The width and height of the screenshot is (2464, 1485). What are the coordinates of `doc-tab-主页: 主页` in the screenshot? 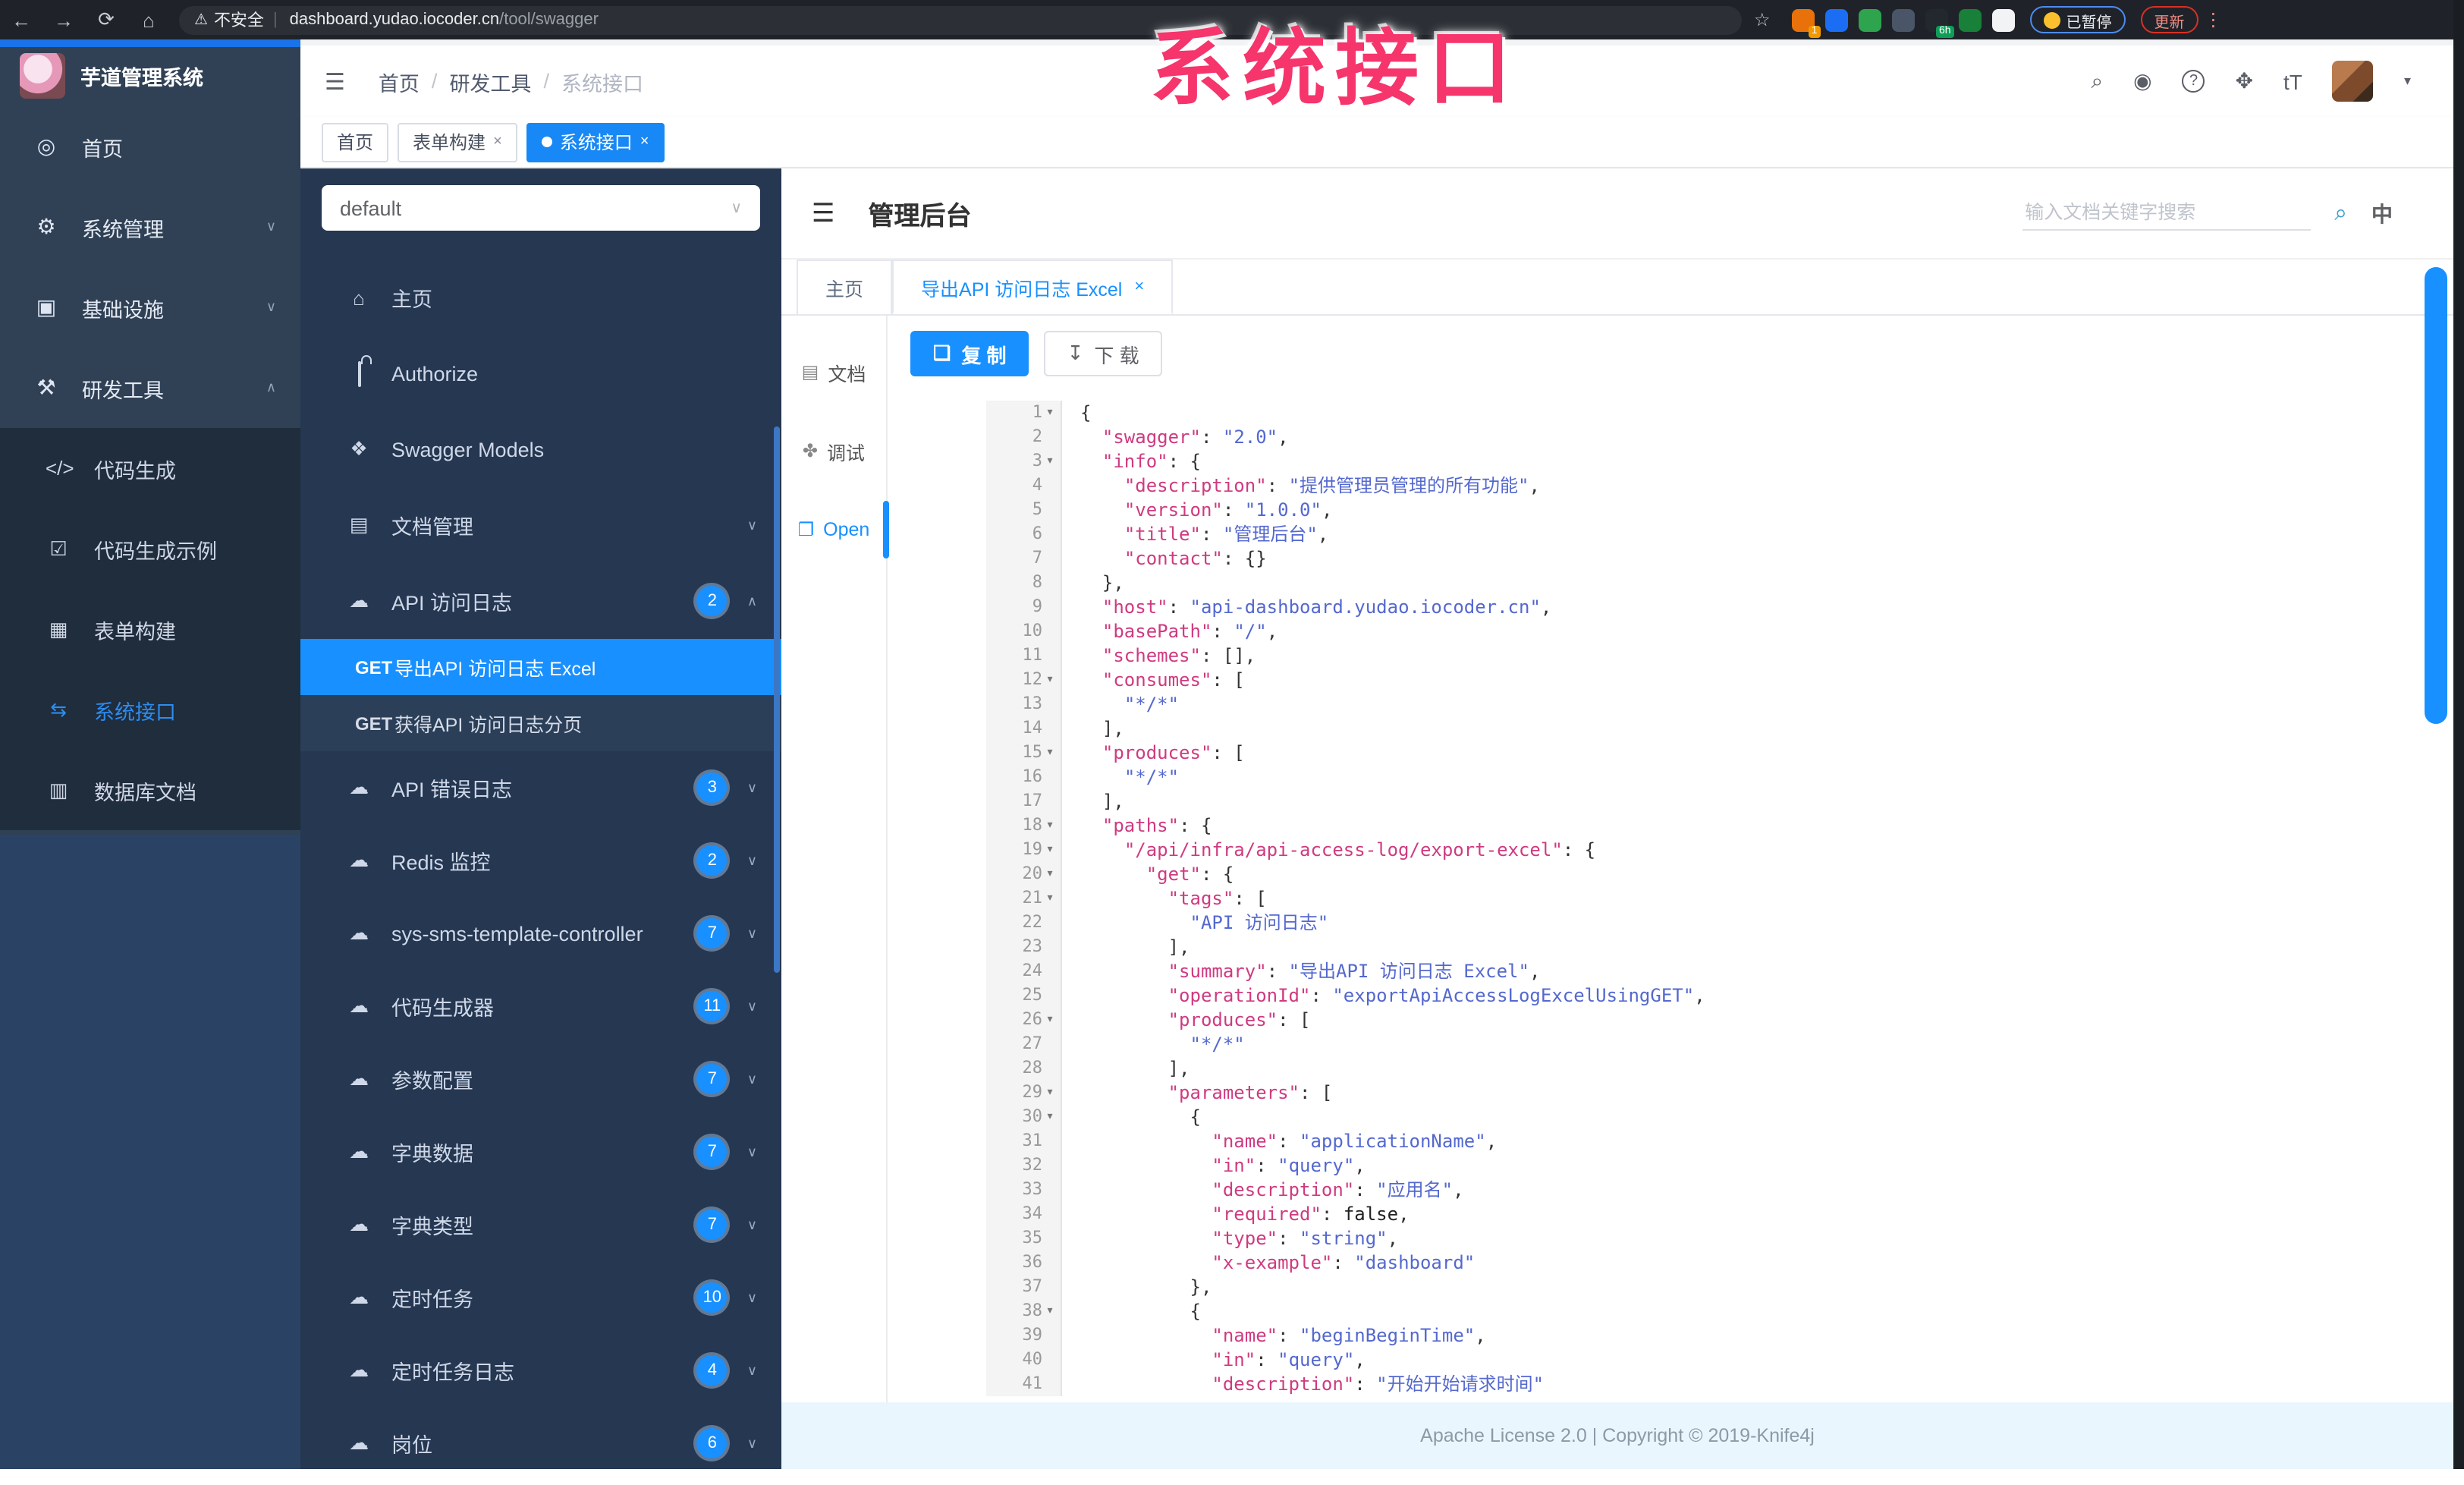 It's located at (845, 287).